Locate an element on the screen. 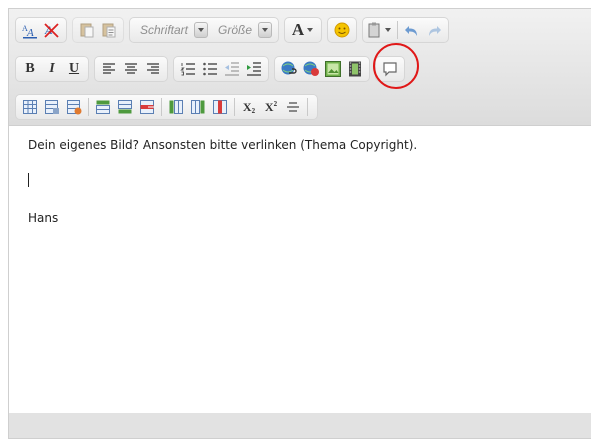 This screenshot has width=591, height=439. italic-glyph: I is located at coordinates (52, 68).